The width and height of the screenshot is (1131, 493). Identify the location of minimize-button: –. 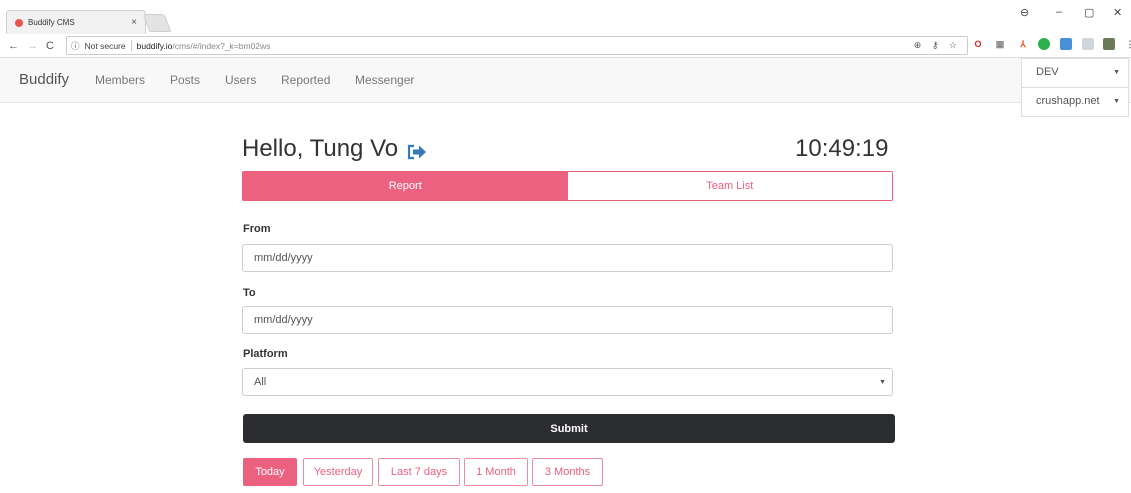
(1059, 12).